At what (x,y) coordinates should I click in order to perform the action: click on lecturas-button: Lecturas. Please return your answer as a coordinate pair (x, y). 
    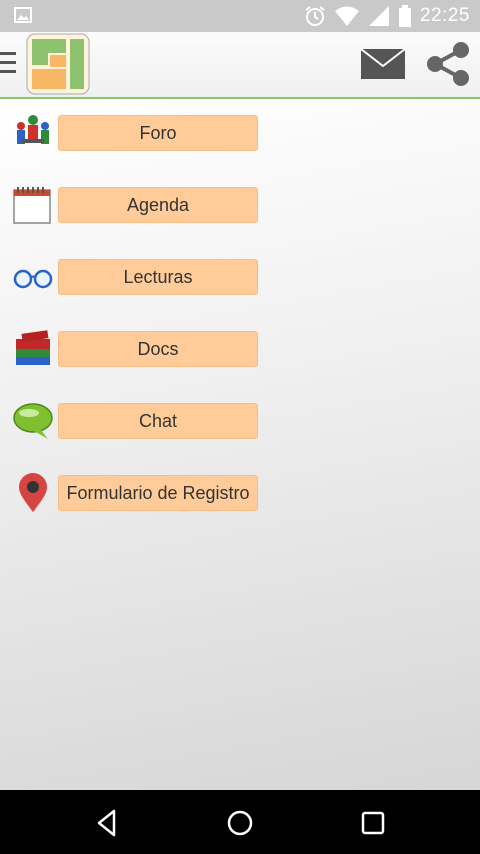
    Looking at the image, I should click on (158, 277).